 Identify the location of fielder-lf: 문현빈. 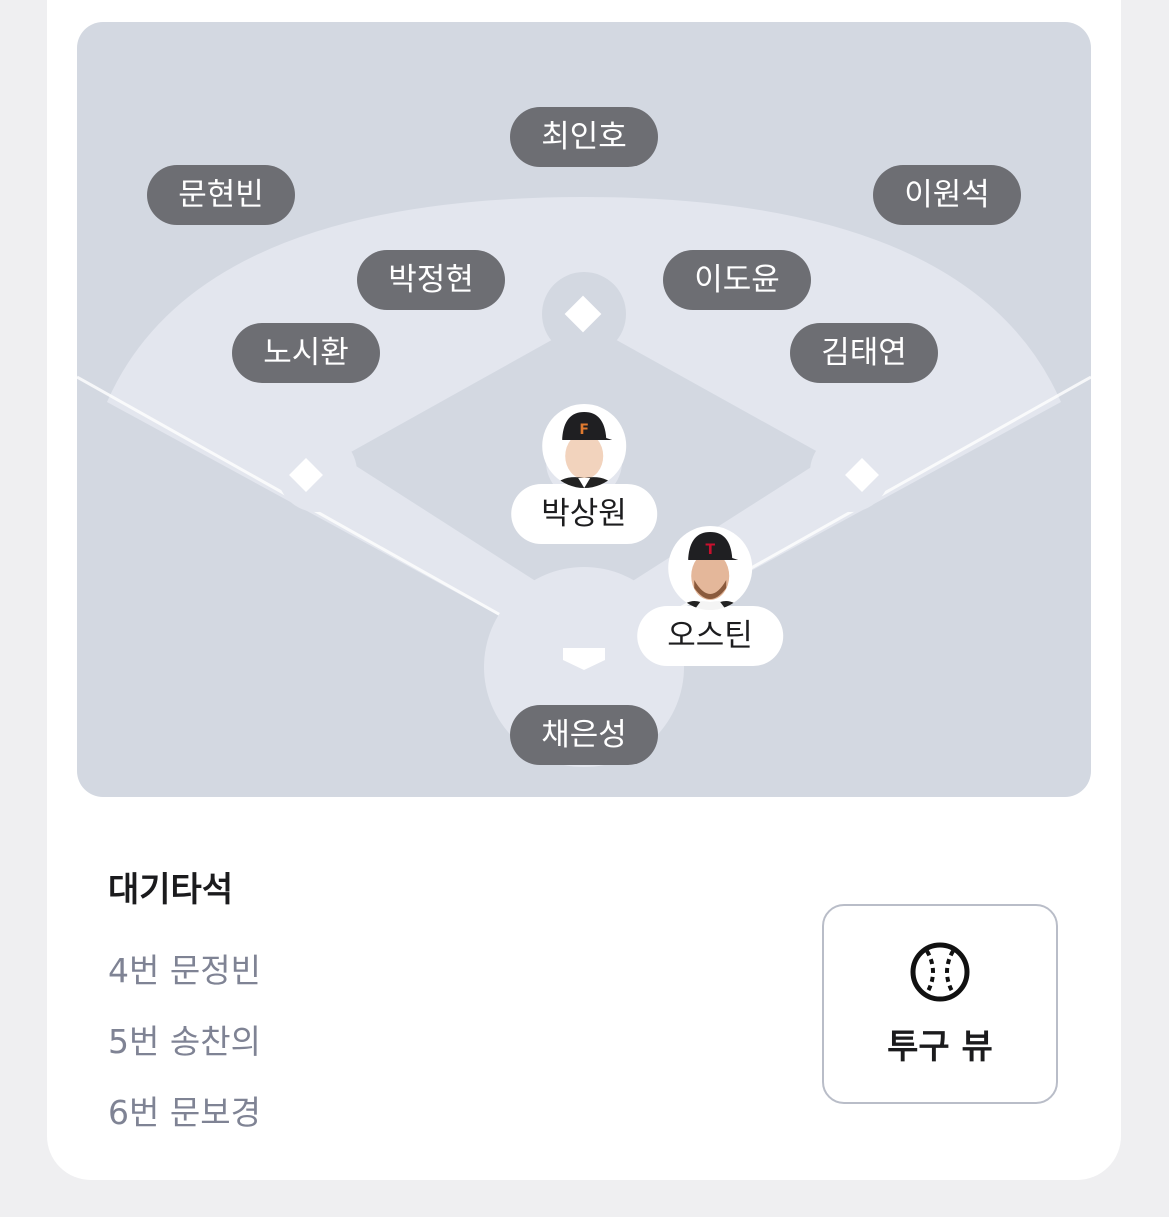
(221, 195).